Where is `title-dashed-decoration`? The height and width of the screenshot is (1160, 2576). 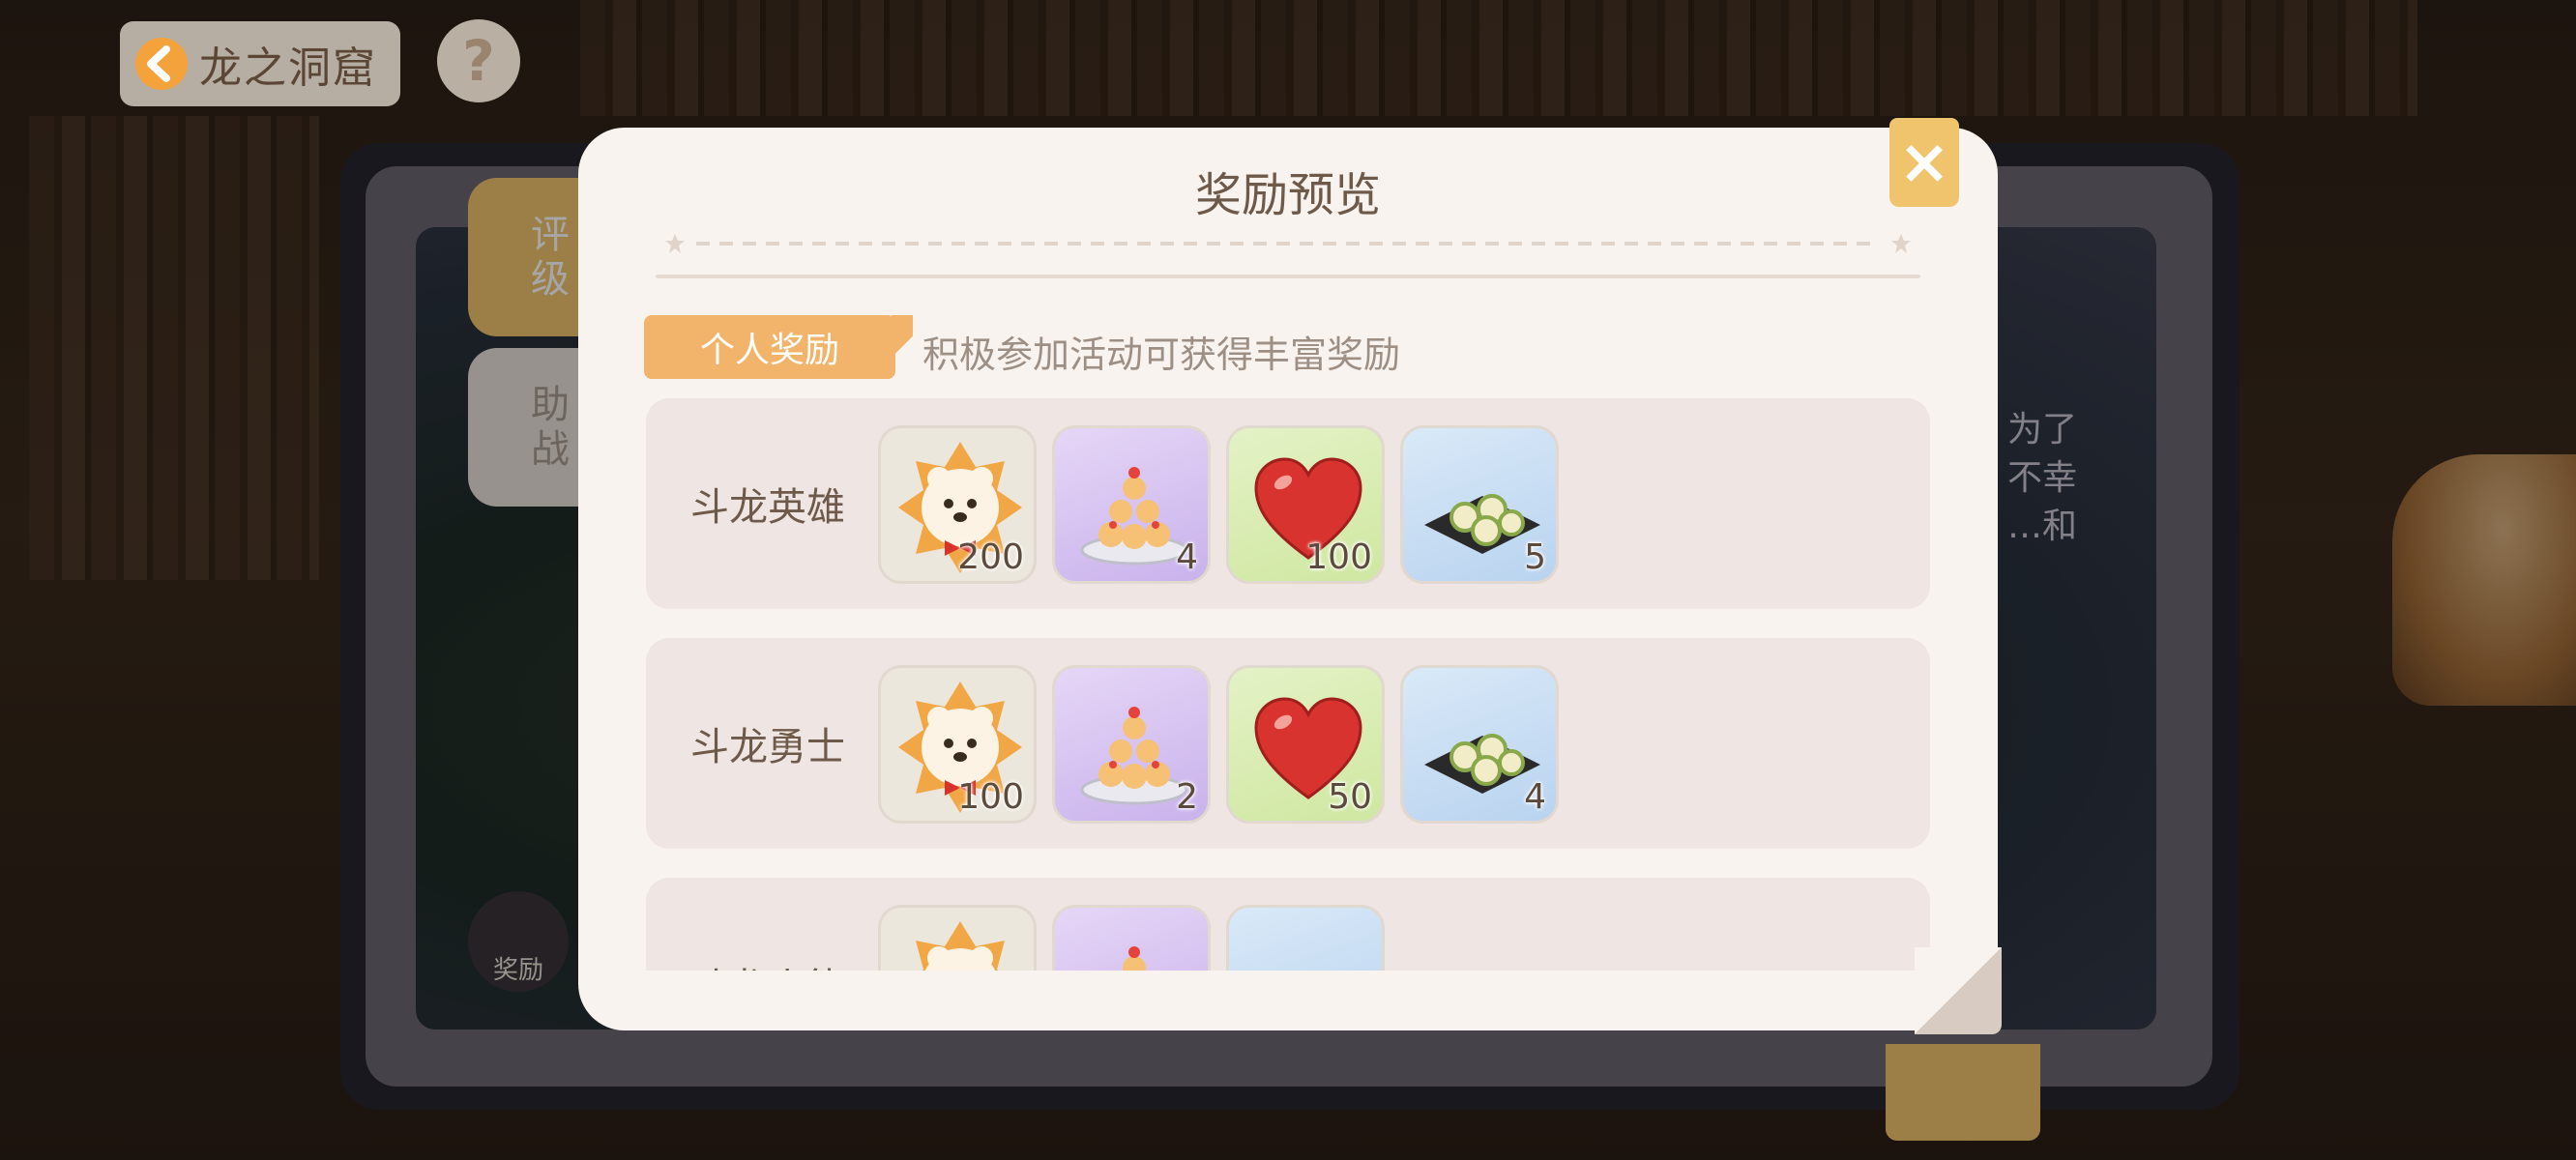 title-dashed-decoration is located at coordinates (1288, 243).